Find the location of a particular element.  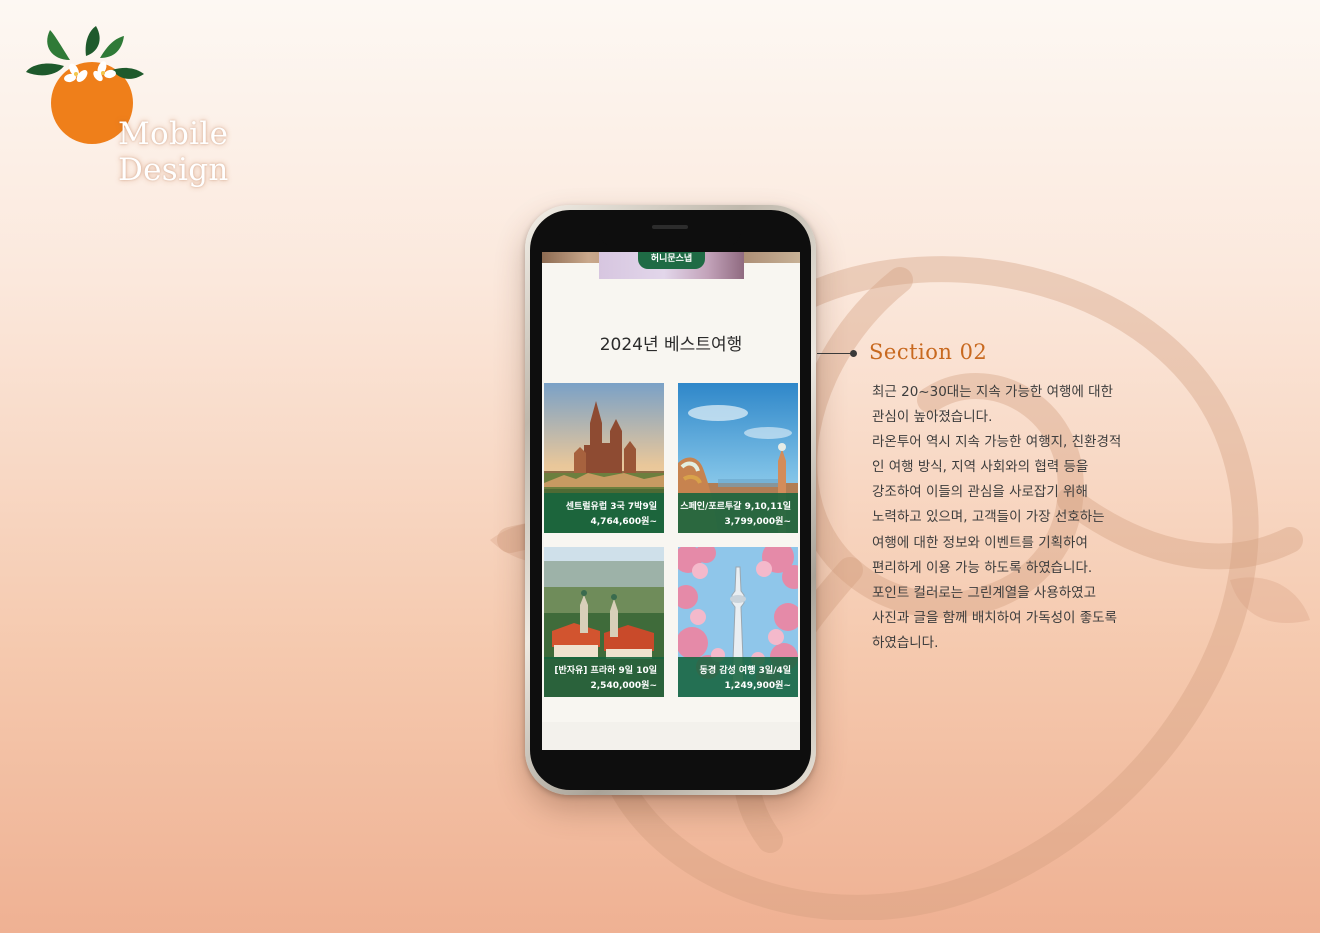

description-line: 강조하여 이들의 관심을 사로잡기 위해 is located at coordinates (980, 492).